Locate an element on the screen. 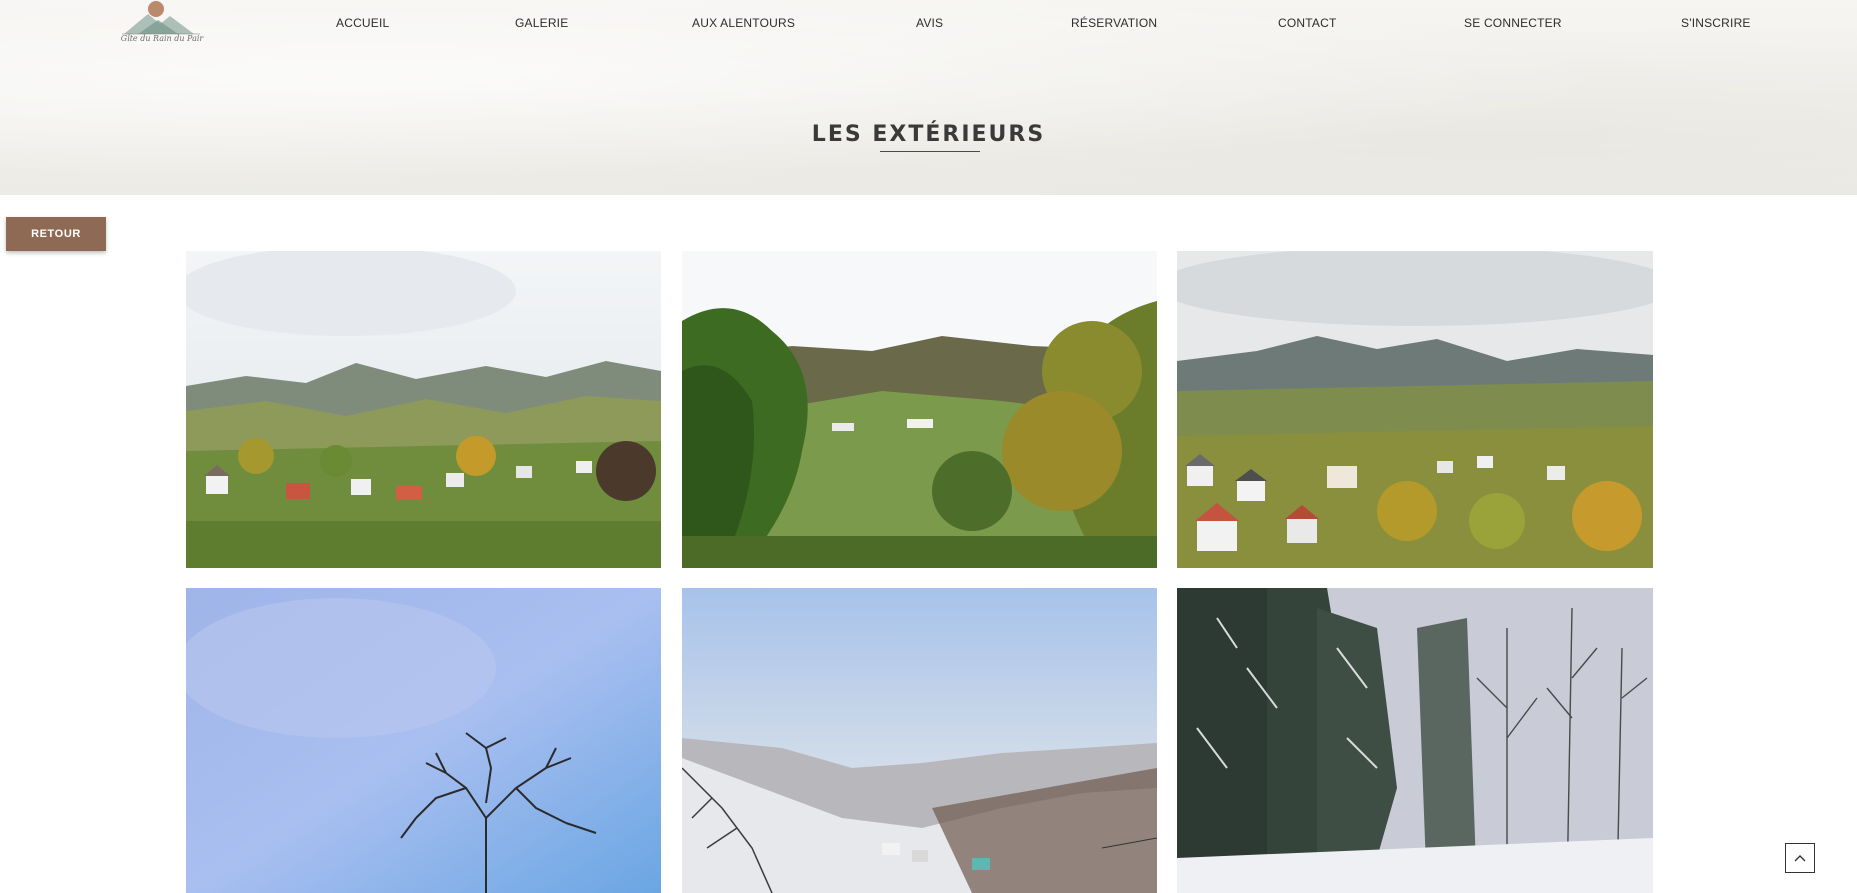 Image resolution: width=1857 pixels, height=893 pixels. nav-item-aux-alentours: AUX ALENTOURS is located at coordinates (743, 23).